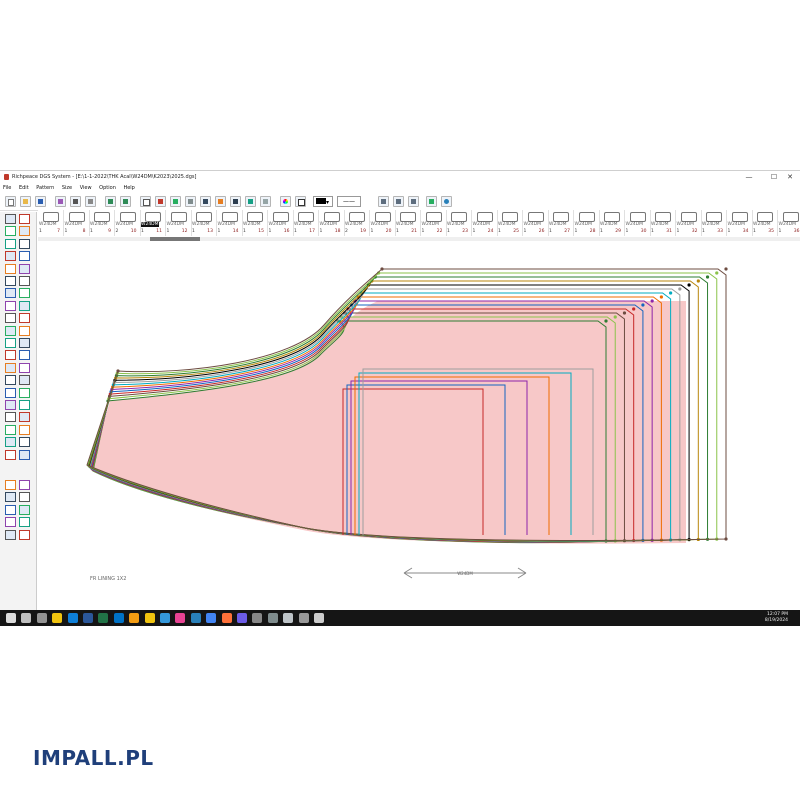 The height and width of the screenshot is (800, 800). What do you see at coordinates (257, 618) in the screenshot?
I see `app1-taskbar-icon` at bounding box center [257, 618].